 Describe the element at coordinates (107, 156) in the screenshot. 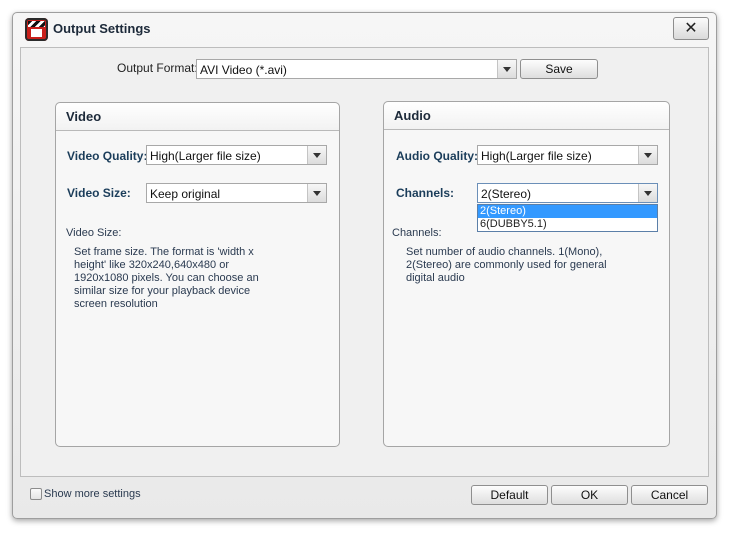

I see `video-quality-label: Video Quality:` at that location.